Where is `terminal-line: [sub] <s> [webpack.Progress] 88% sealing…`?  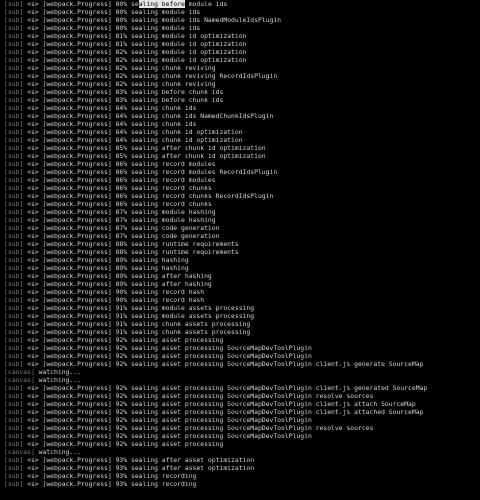 terminal-line: [sub] <s> [webpack.Progress] 88% sealing… is located at coordinates (242, 252).